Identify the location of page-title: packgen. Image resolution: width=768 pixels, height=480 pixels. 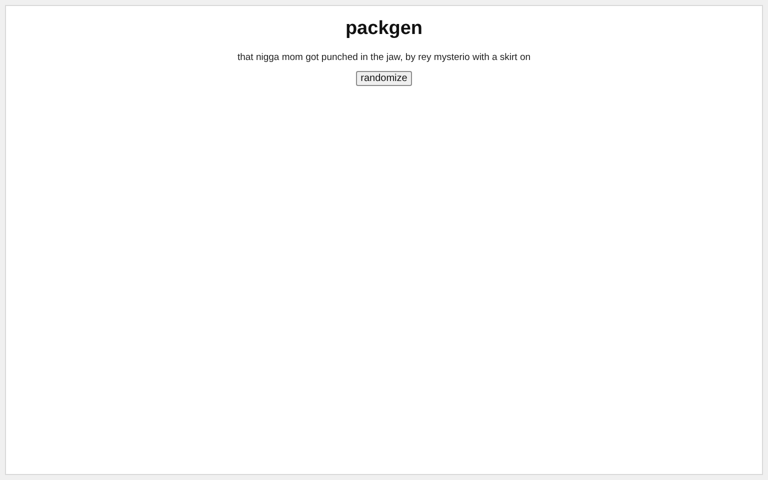
(384, 29).